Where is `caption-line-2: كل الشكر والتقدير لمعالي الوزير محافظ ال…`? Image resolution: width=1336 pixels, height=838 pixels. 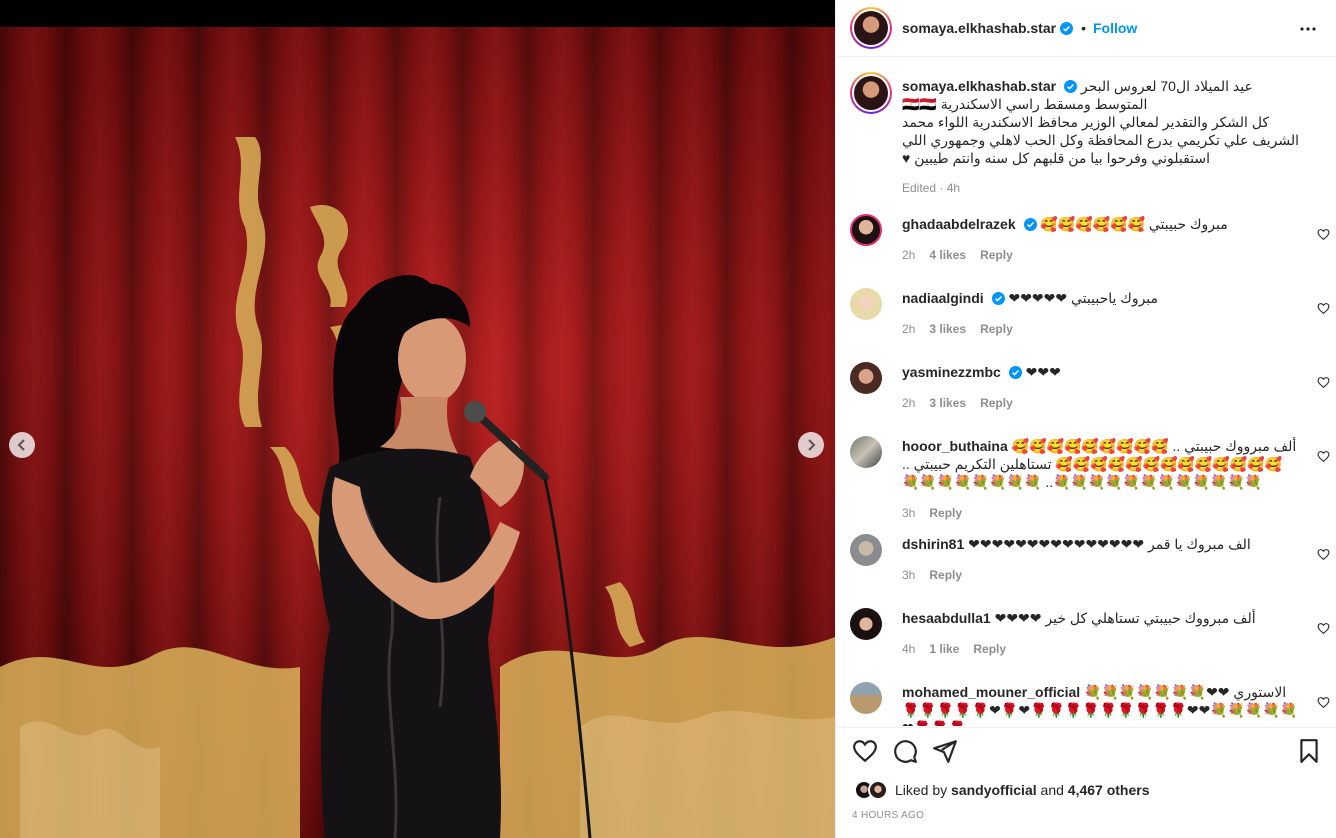
caption-line-2: كل الشكر والتقدير لمعالي الوزير محافظ ال… is located at coordinates (1101, 140).